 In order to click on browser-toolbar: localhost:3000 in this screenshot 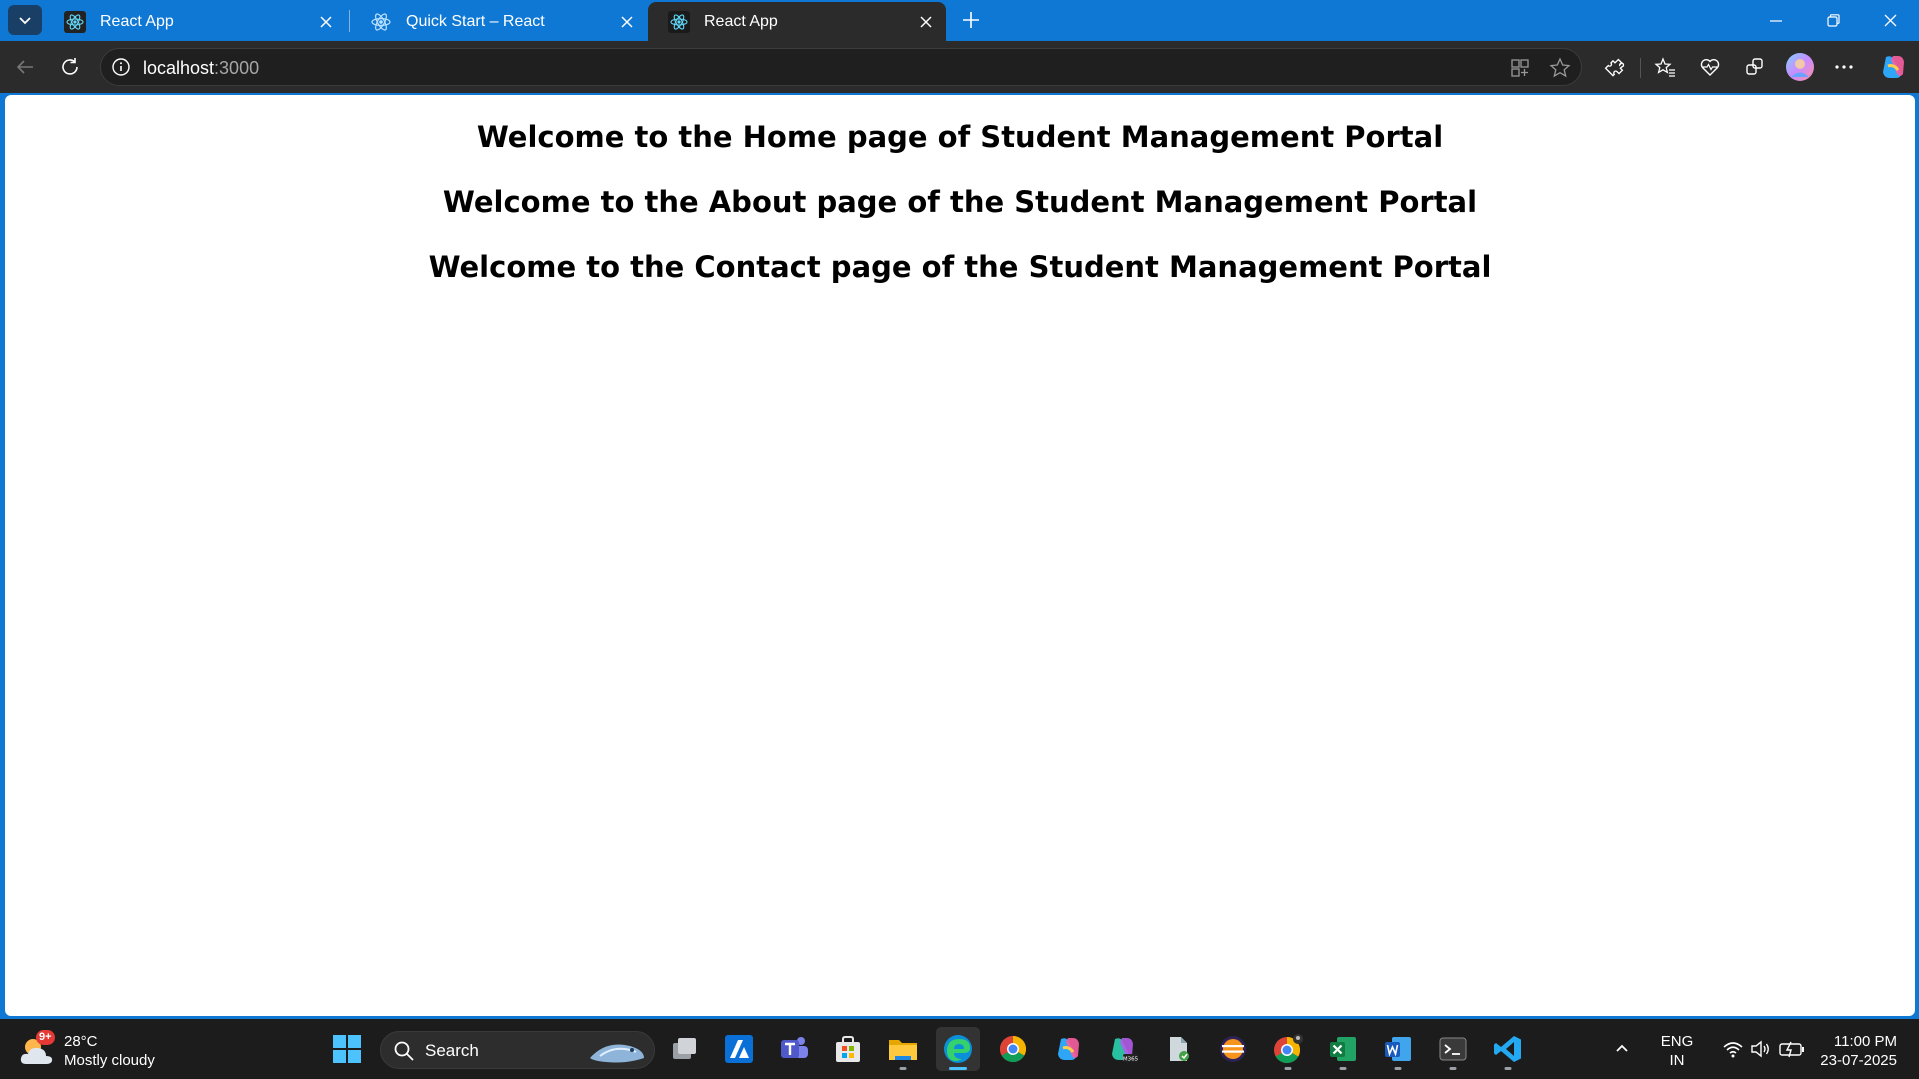, I will do `click(959, 67)`.